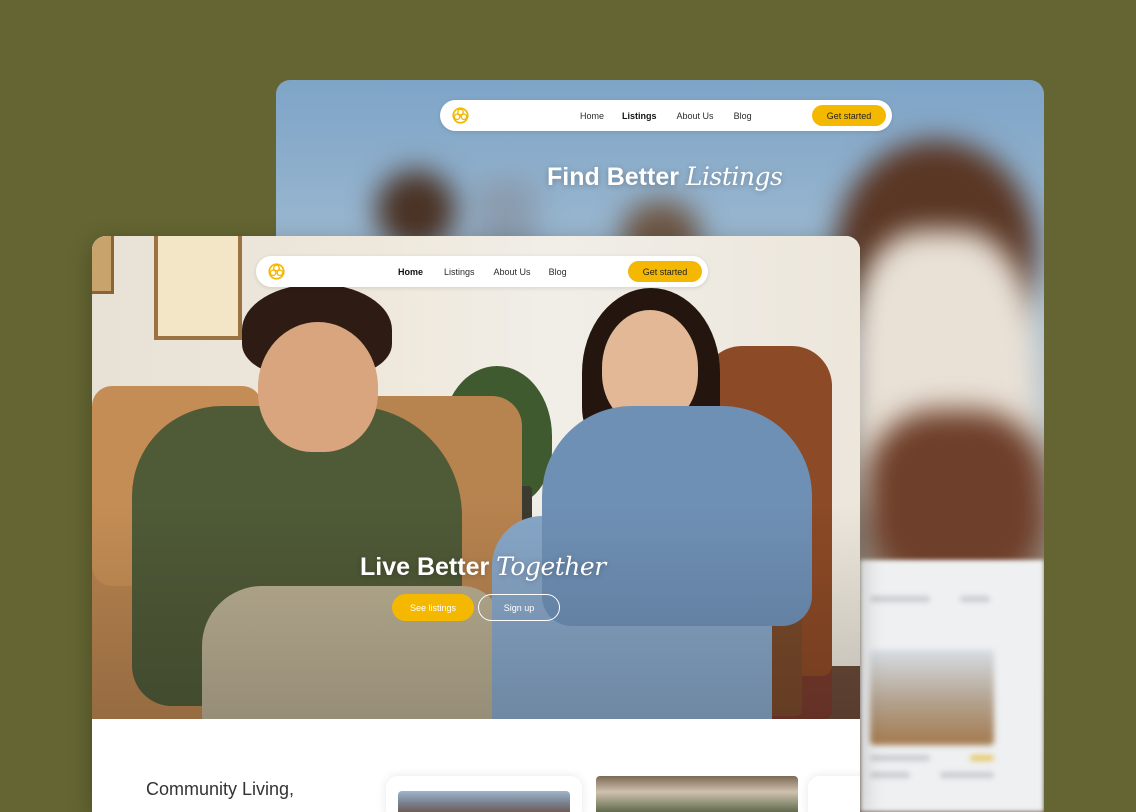  Describe the element at coordinates (613, 177) in the screenshot. I see `hero-title-plain: Find Better` at that location.